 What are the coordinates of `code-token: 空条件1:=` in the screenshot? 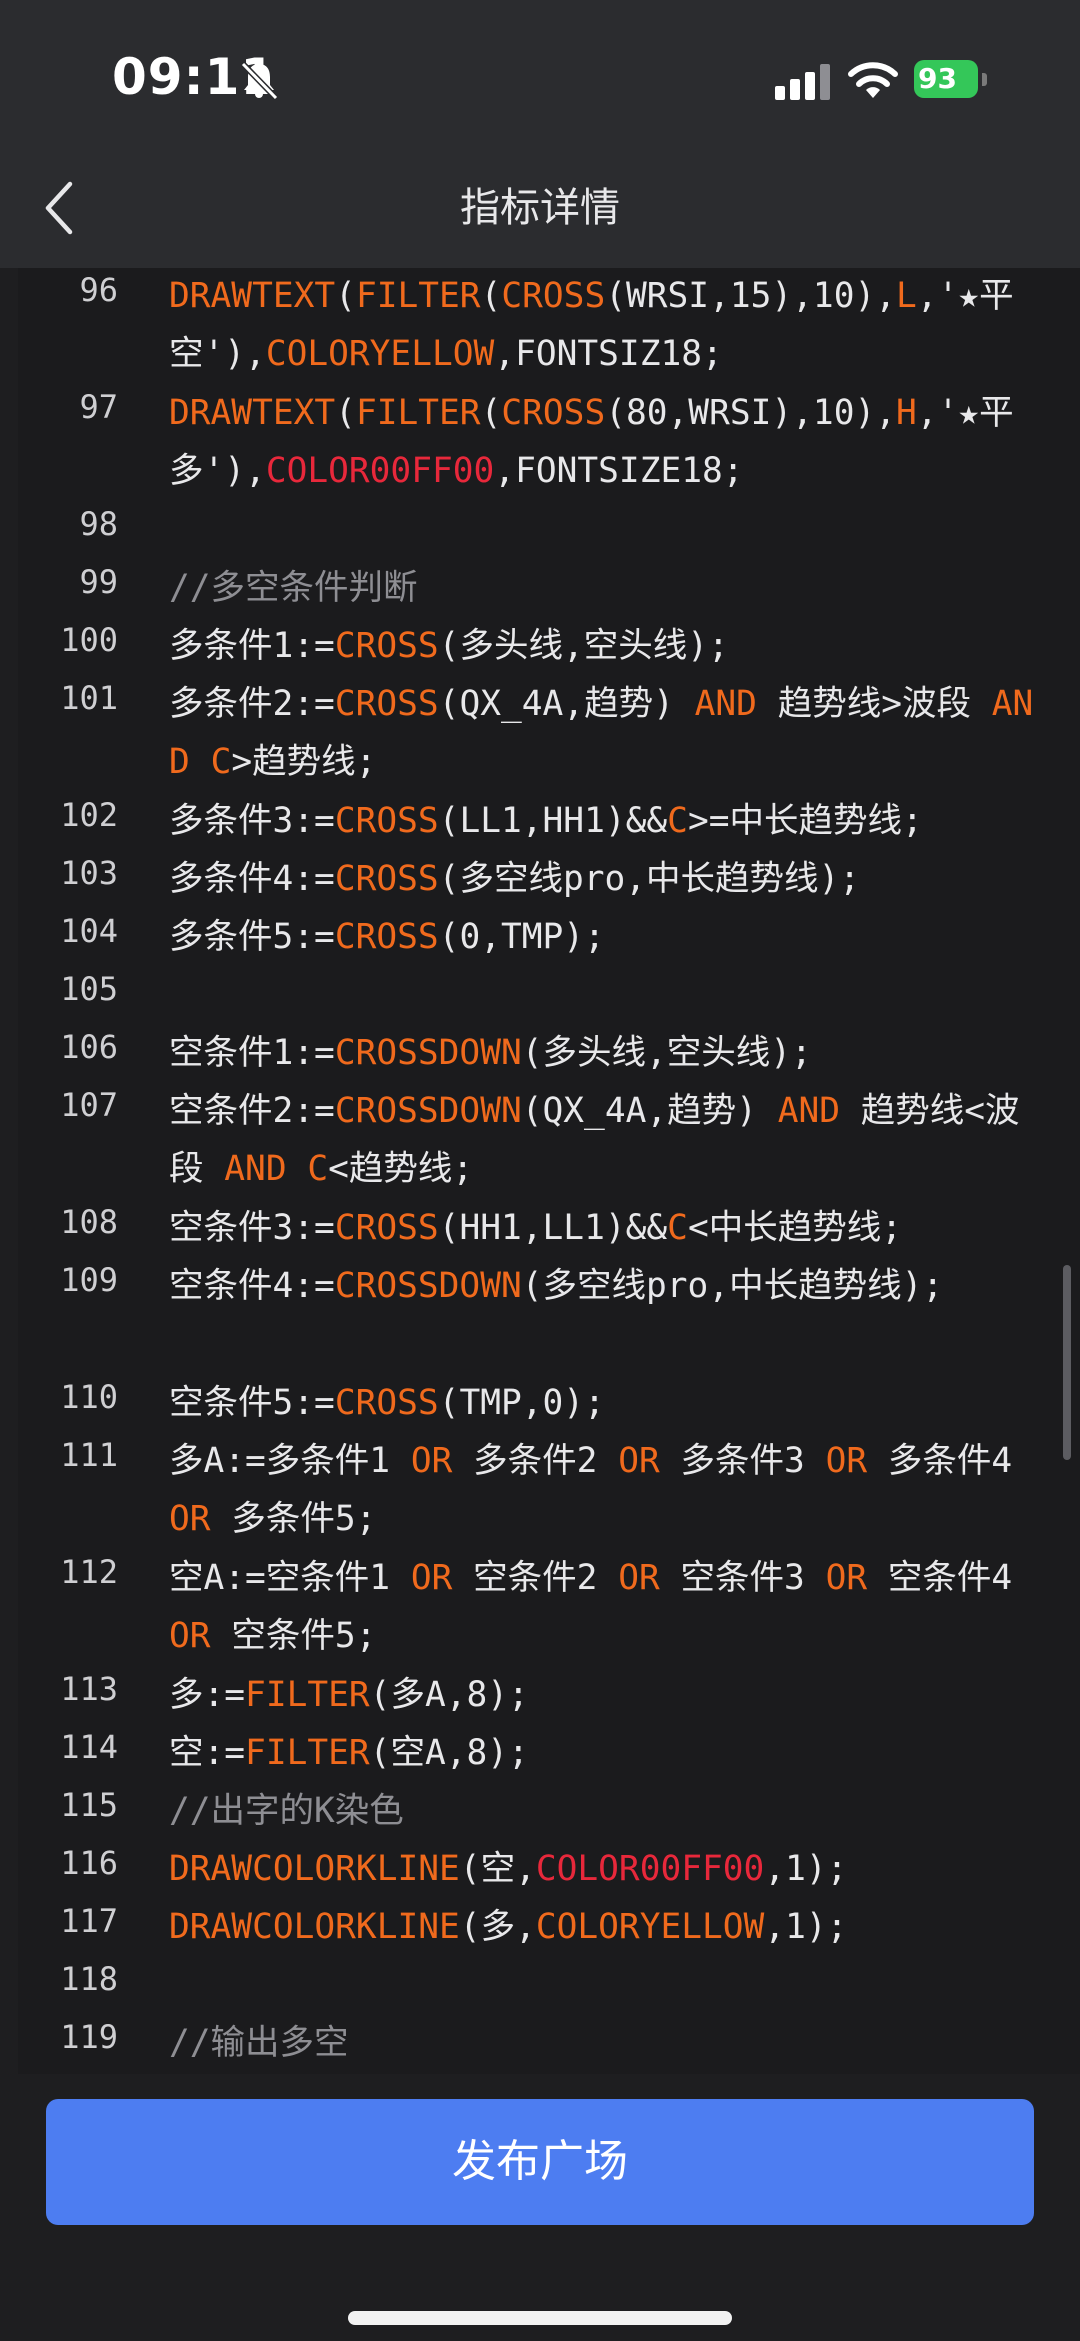 It's located at (252, 1053).